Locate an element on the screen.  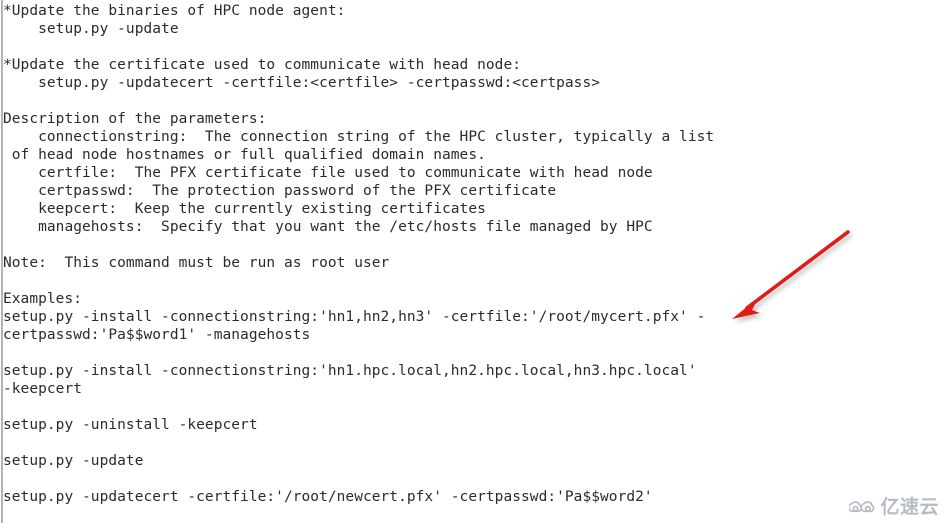
terminal-line: certpasswd:'Pa$$word1' -managehosts is located at coordinates (157, 335).